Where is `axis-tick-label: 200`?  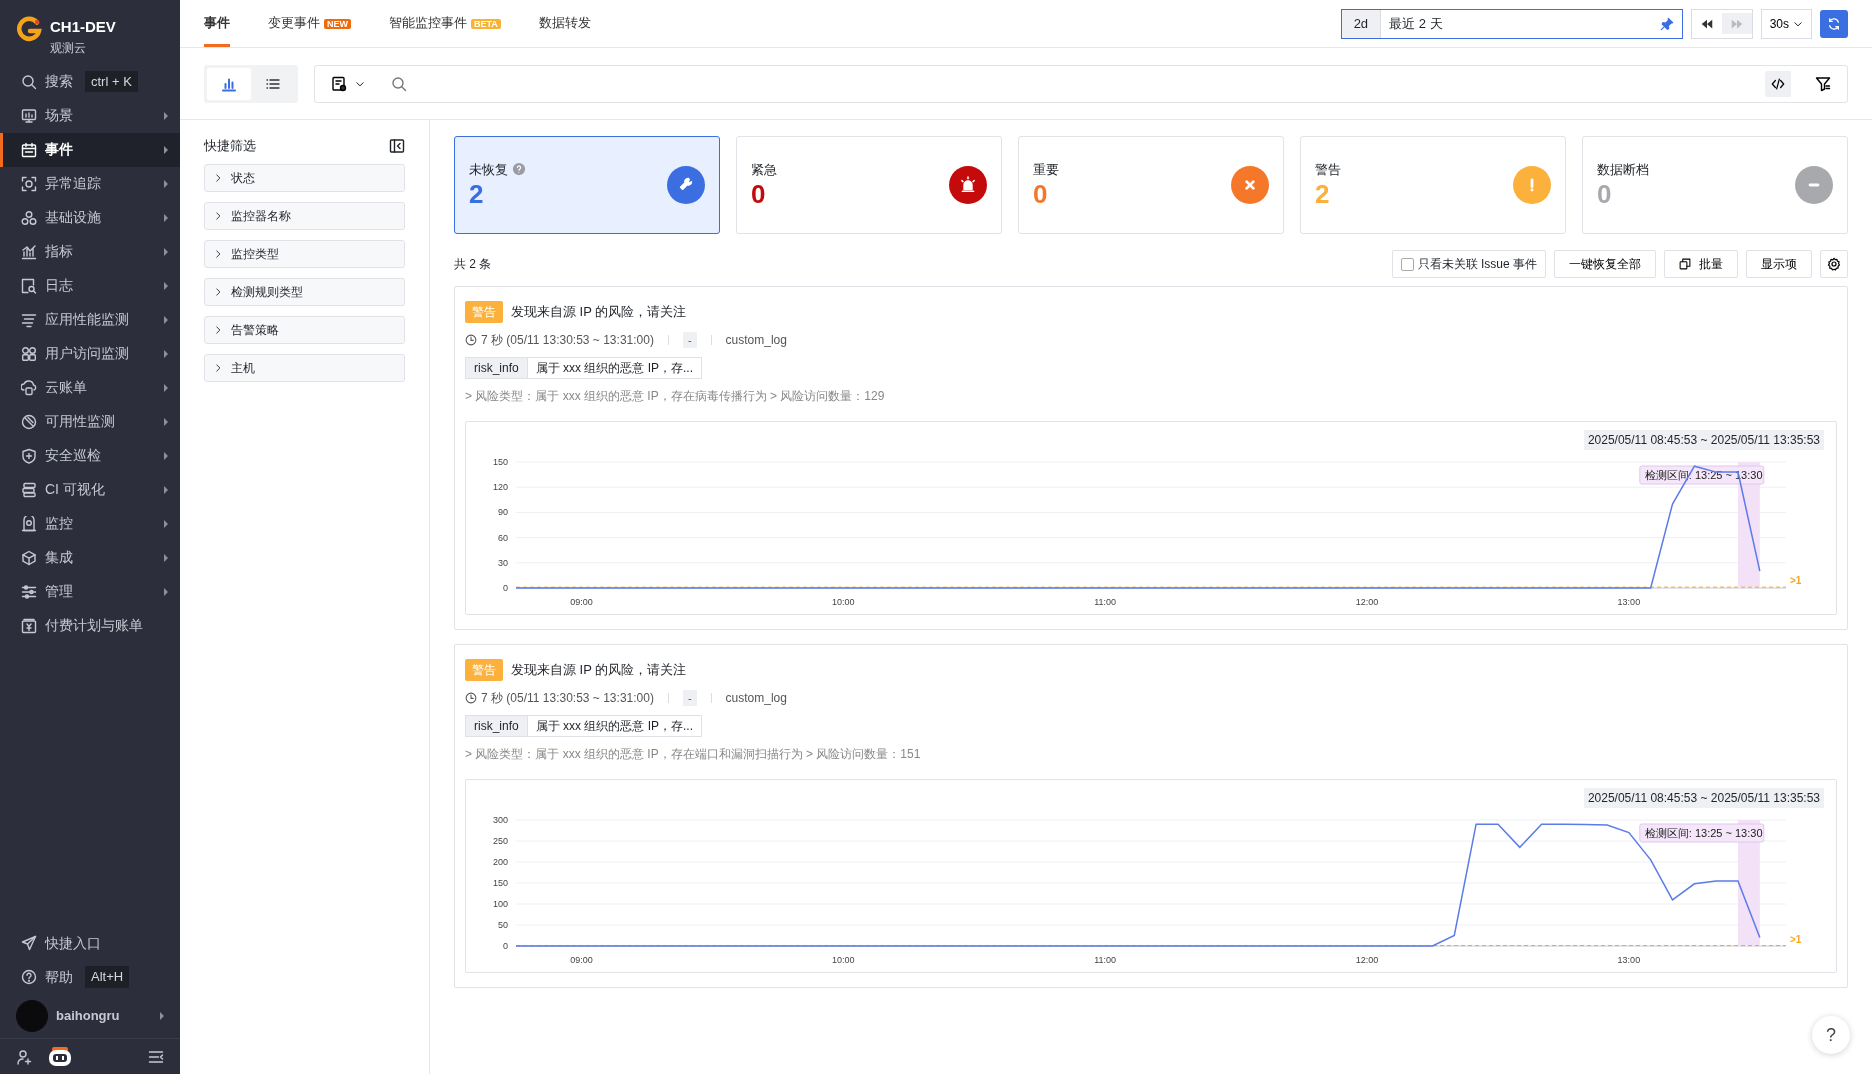 axis-tick-label: 200 is located at coordinates (500, 862).